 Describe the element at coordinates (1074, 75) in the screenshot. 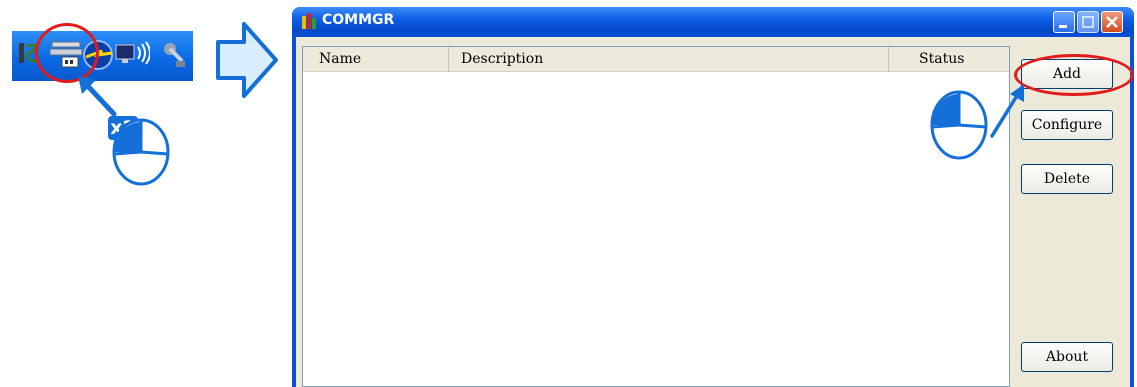

I see `add-highlight-circle` at that location.